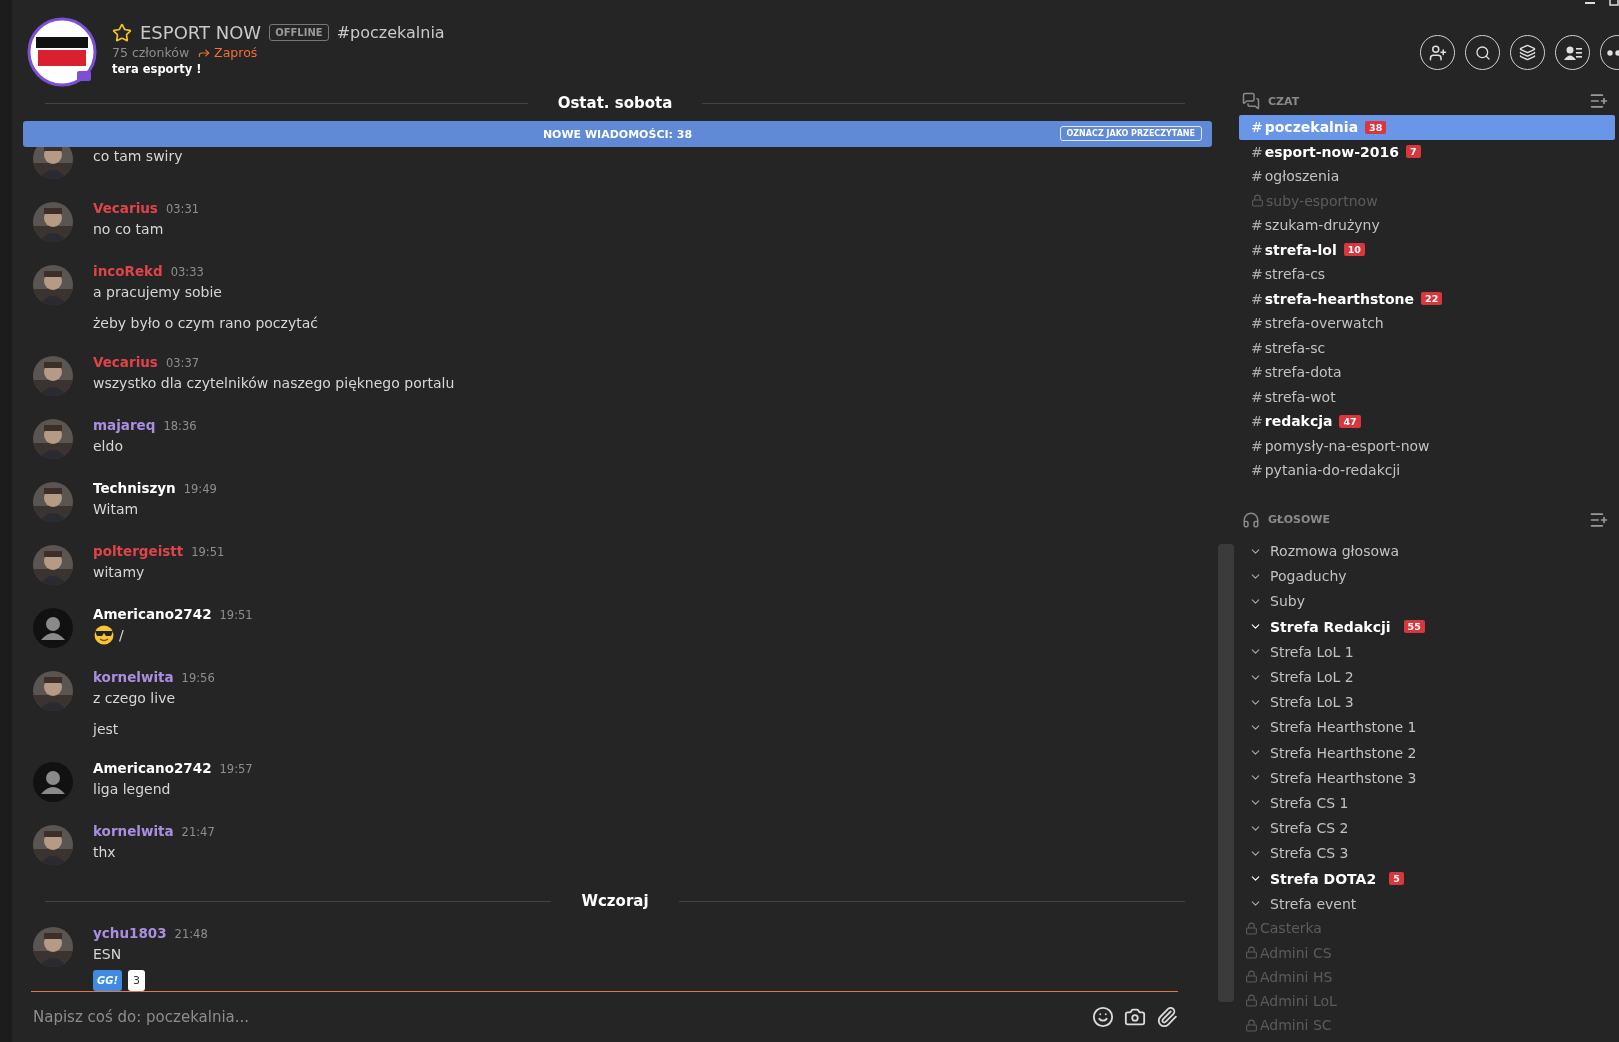 This screenshot has height=1042, width=1619. Describe the element at coordinates (1427, 421) in the screenshot. I see `channel-item: #redakcja 47` at that location.